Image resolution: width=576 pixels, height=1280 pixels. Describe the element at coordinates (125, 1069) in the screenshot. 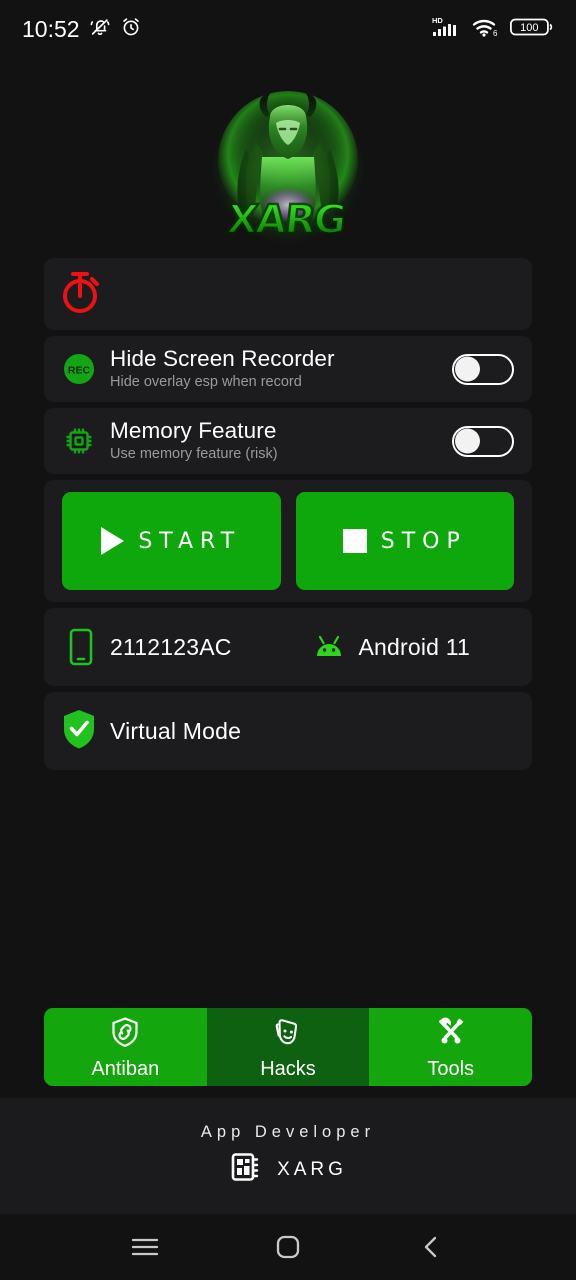

I see `tab-label: Antiban` at that location.